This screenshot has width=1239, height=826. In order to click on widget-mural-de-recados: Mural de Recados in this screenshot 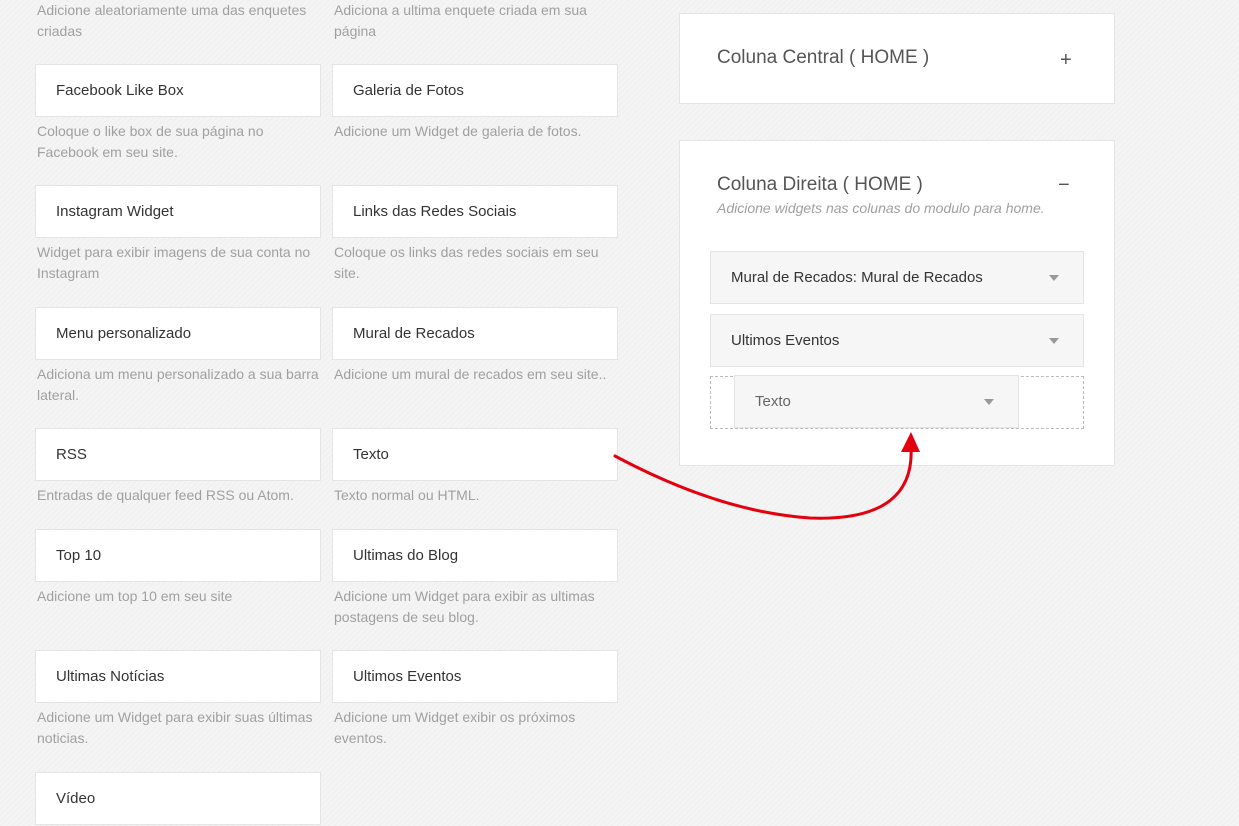, I will do `click(475, 333)`.